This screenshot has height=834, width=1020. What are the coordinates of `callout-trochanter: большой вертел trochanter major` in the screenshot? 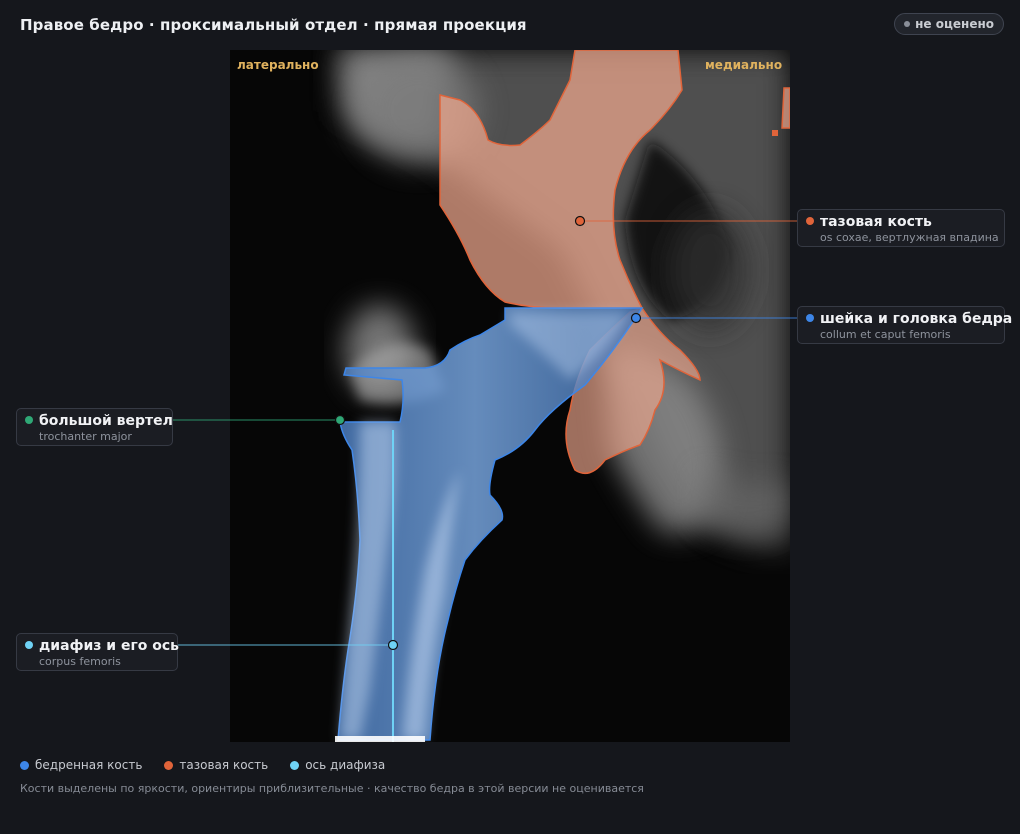 It's located at (94, 427).